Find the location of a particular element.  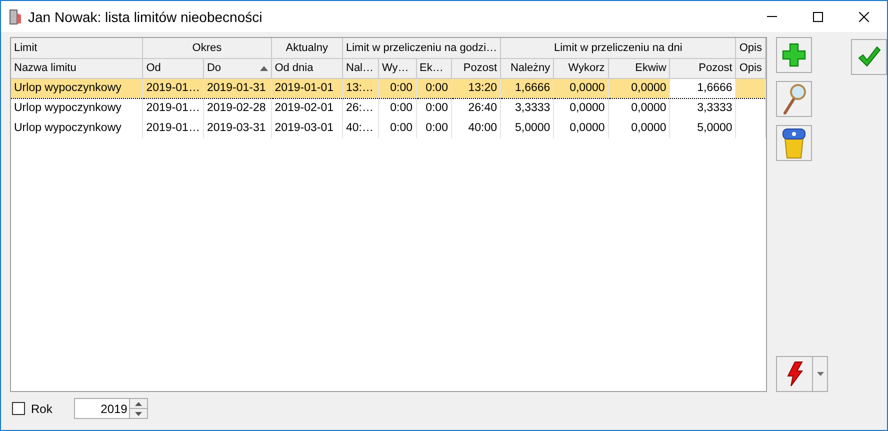

table-row: Urlop wypoczynkowy 2019-01… 2019-01-31 2019-01-01 13:… 0:00 0:00 13:20 1,6666 0,0000 0,0000 1,6666 is located at coordinates (388, 88).